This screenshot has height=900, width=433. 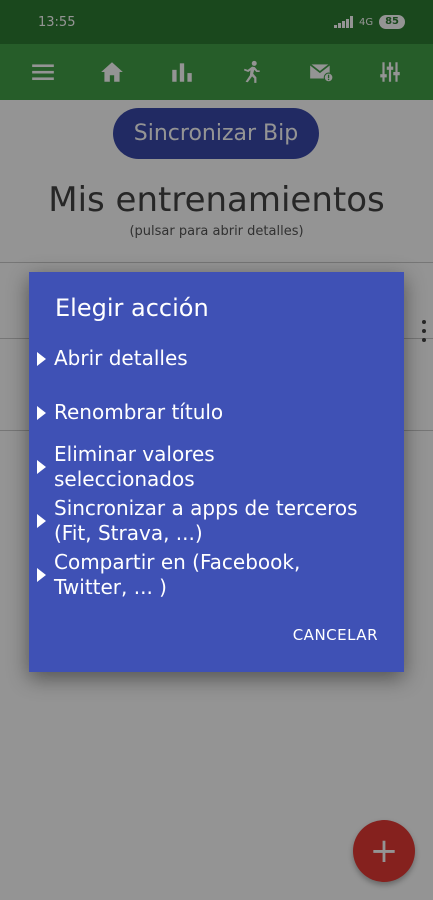 What do you see at coordinates (177, 574) in the screenshot?
I see `option-label: Compartir en (Facebook, Twitter, ... )` at bounding box center [177, 574].